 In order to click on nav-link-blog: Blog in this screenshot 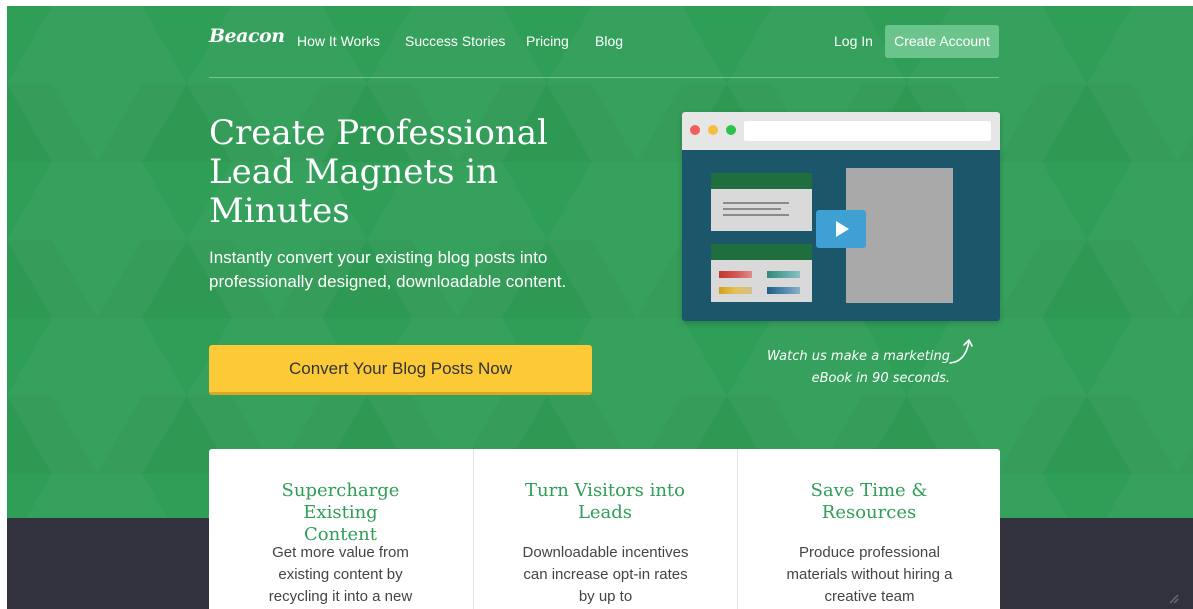, I will do `click(609, 41)`.